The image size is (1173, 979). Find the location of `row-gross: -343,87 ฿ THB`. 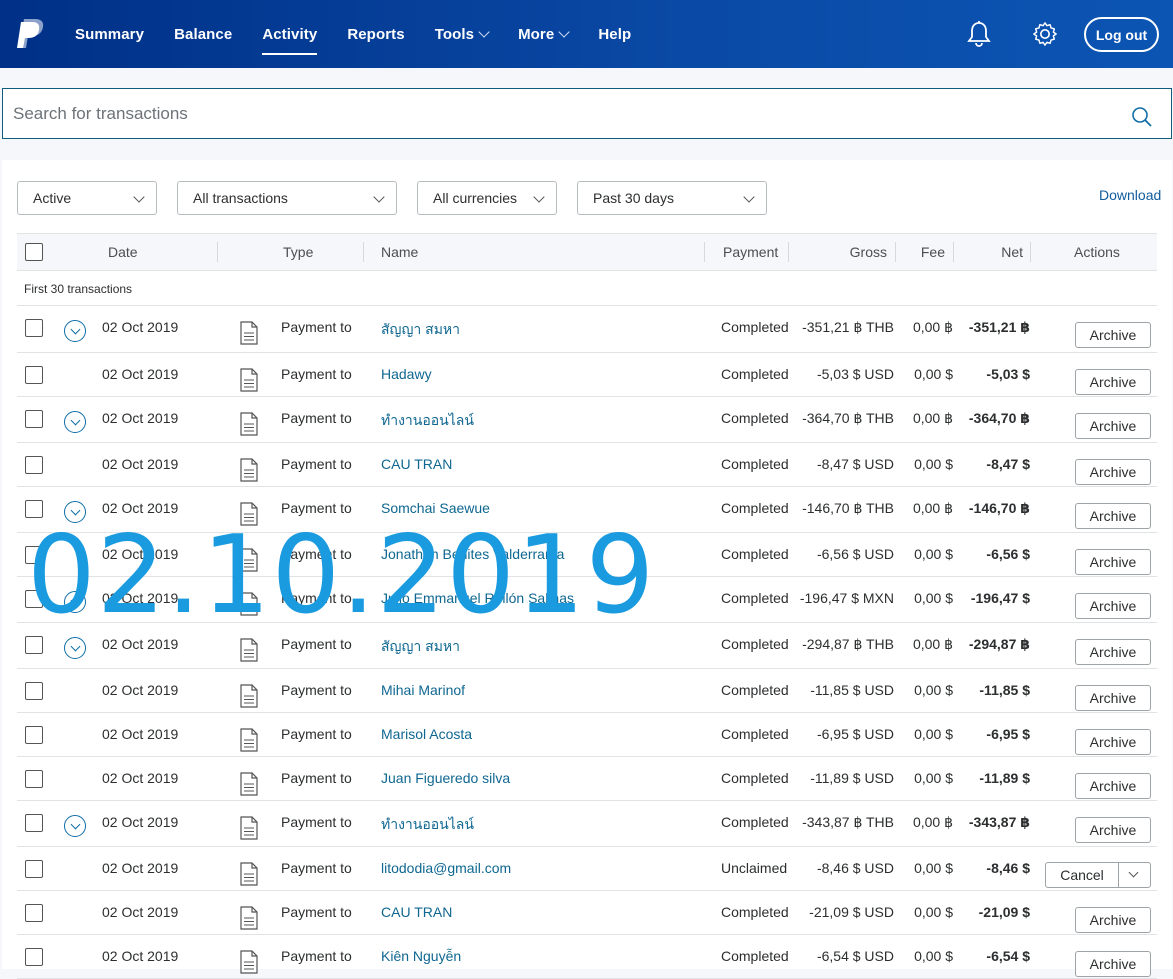

row-gross: -343,87 ฿ THB is located at coordinates (848, 822).